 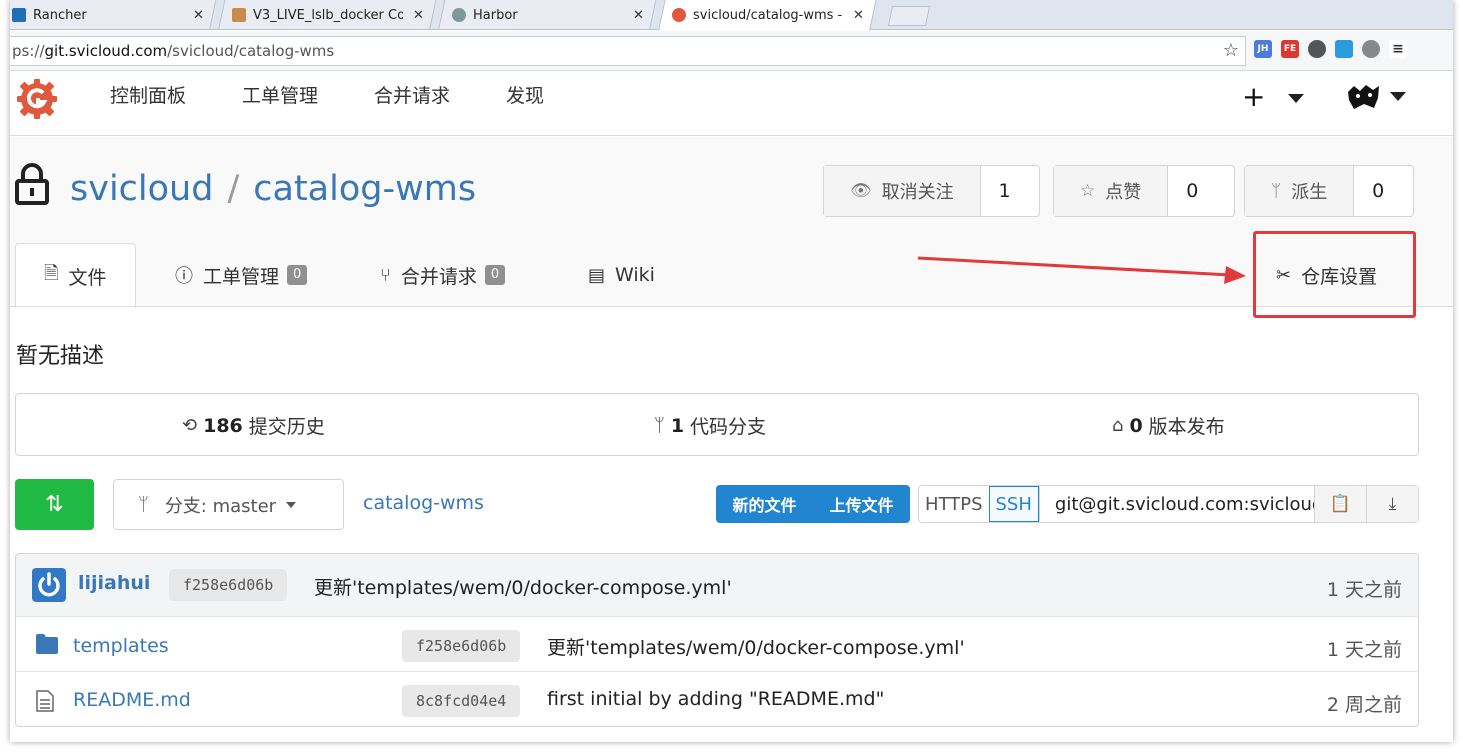 I want to click on breadcrumb-repo-link: catalog-wms, so click(x=423, y=503).